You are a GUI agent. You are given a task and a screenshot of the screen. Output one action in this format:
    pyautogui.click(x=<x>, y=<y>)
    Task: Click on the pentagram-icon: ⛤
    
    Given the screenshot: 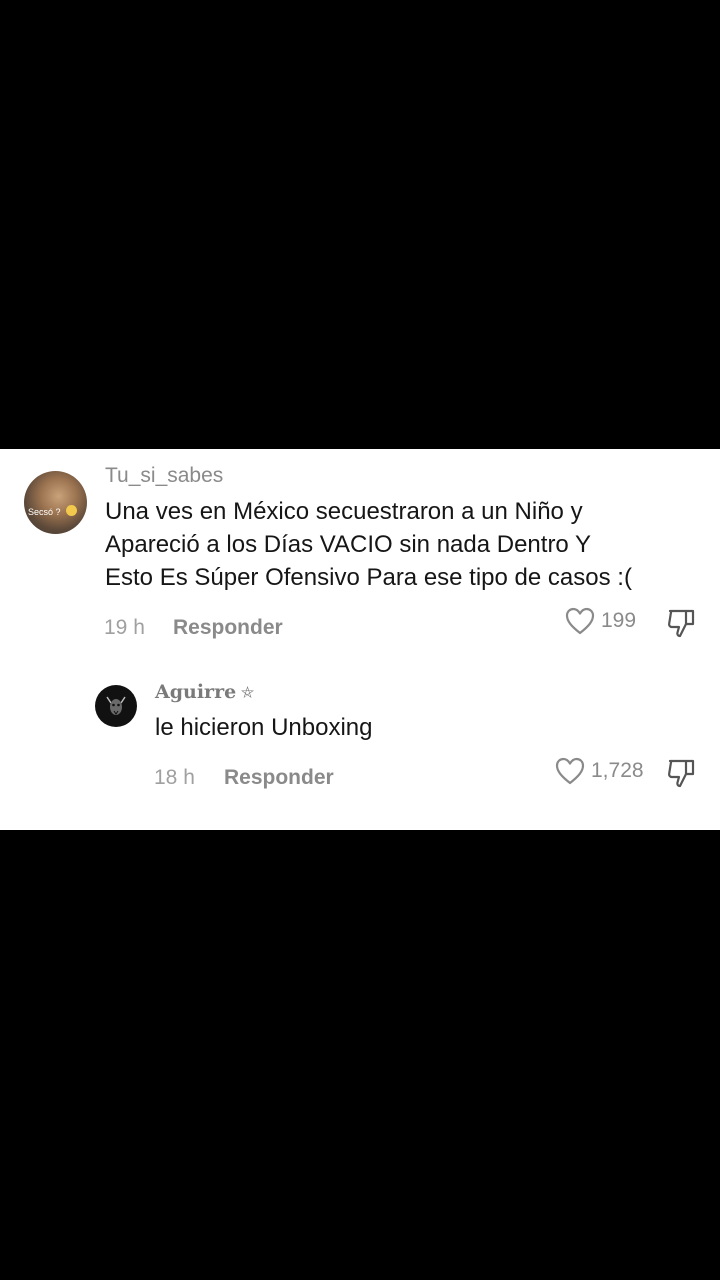 What is the action you would take?
    pyautogui.click(x=247, y=692)
    